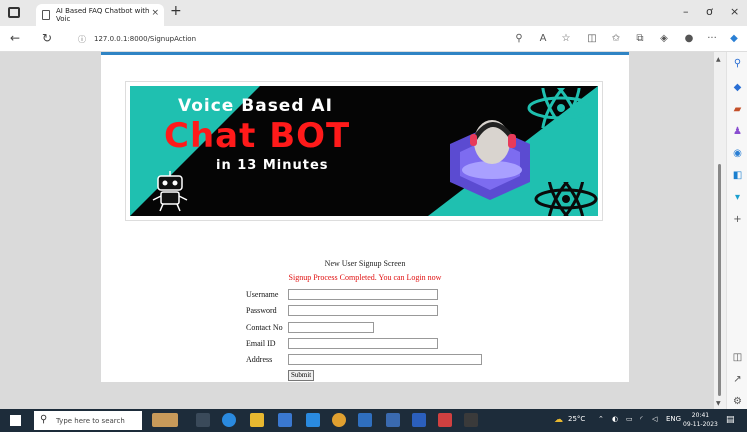 This screenshot has height=432, width=747. I want to click on sidebar-layout-icon: ◫, so click(737, 357).